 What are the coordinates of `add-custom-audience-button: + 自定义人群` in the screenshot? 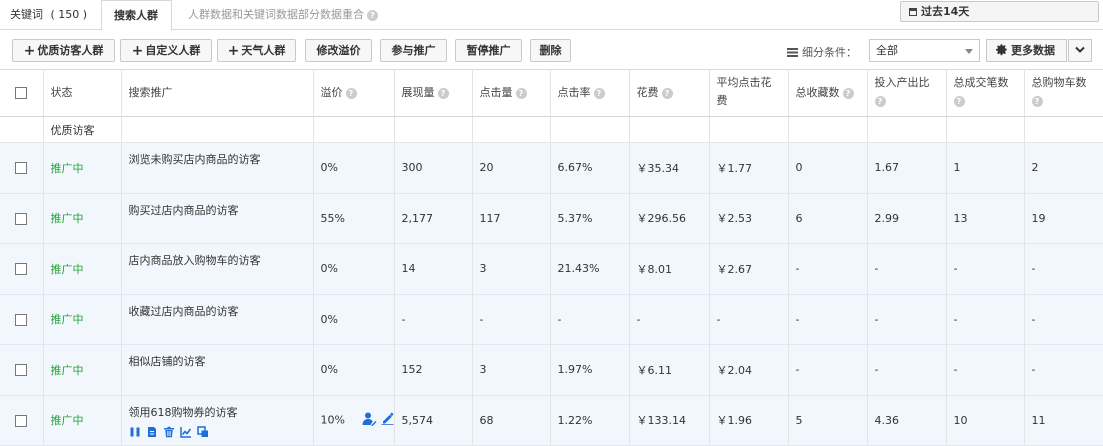 It's located at (166, 50).